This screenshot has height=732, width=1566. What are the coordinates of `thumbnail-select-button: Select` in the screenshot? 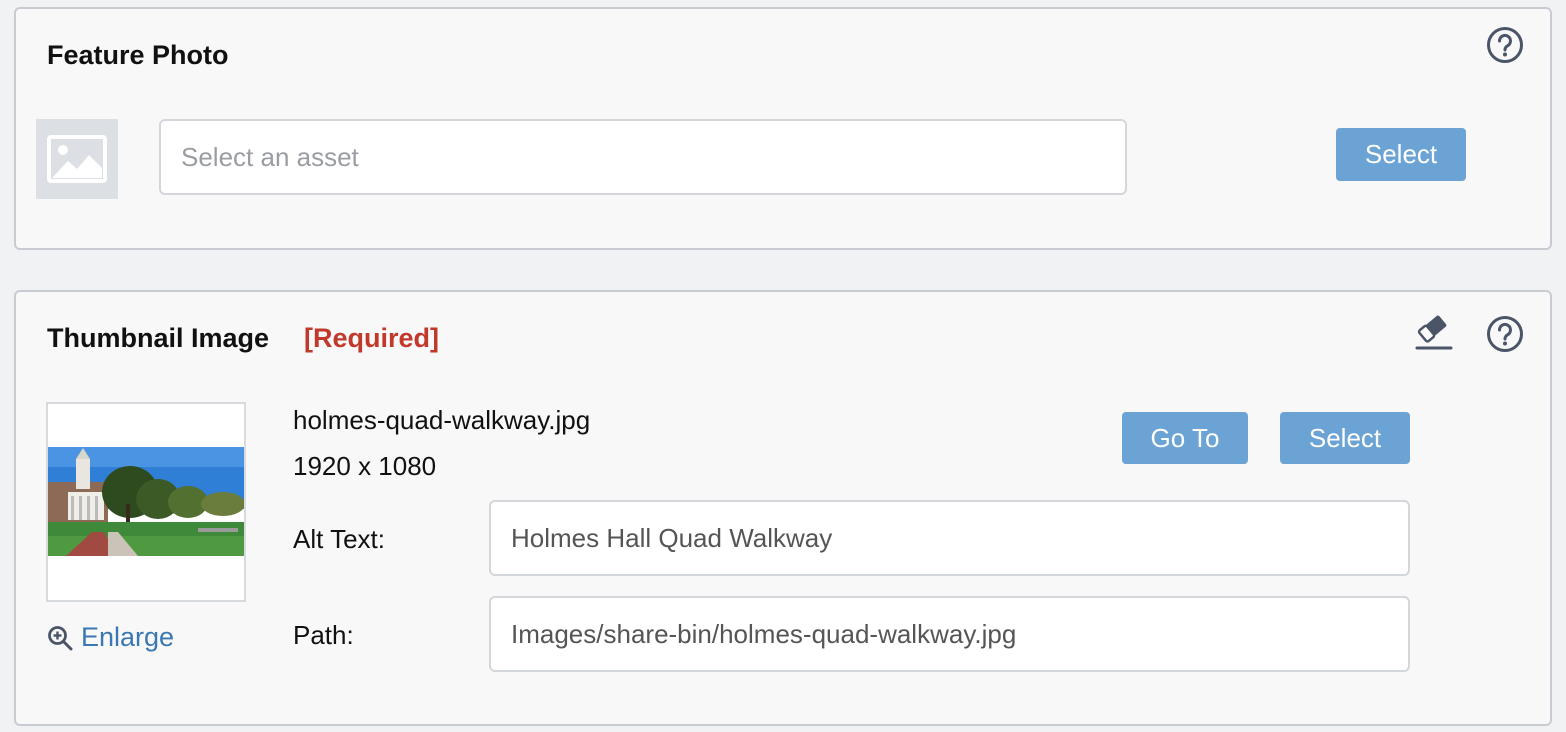 It's located at (1345, 438).